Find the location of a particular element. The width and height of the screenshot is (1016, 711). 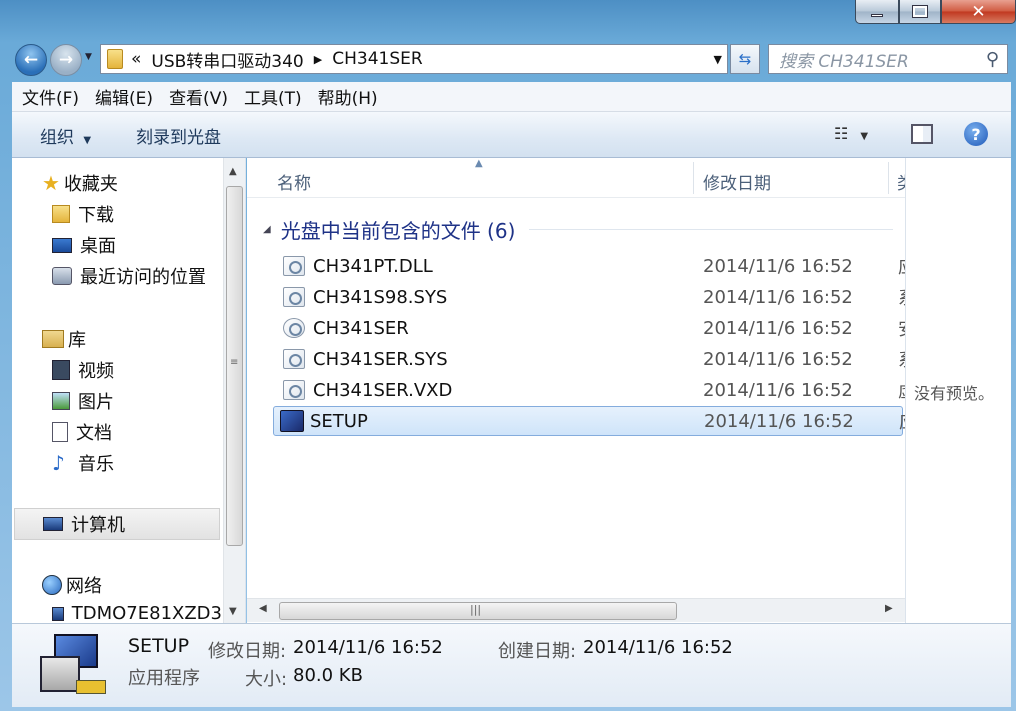

details-file-name: SETUP is located at coordinates (159, 646).